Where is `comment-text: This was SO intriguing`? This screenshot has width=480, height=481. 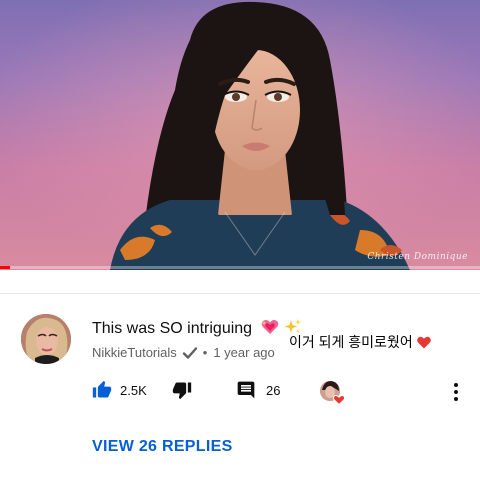 comment-text: This was SO intriguing is located at coordinates (172, 328).